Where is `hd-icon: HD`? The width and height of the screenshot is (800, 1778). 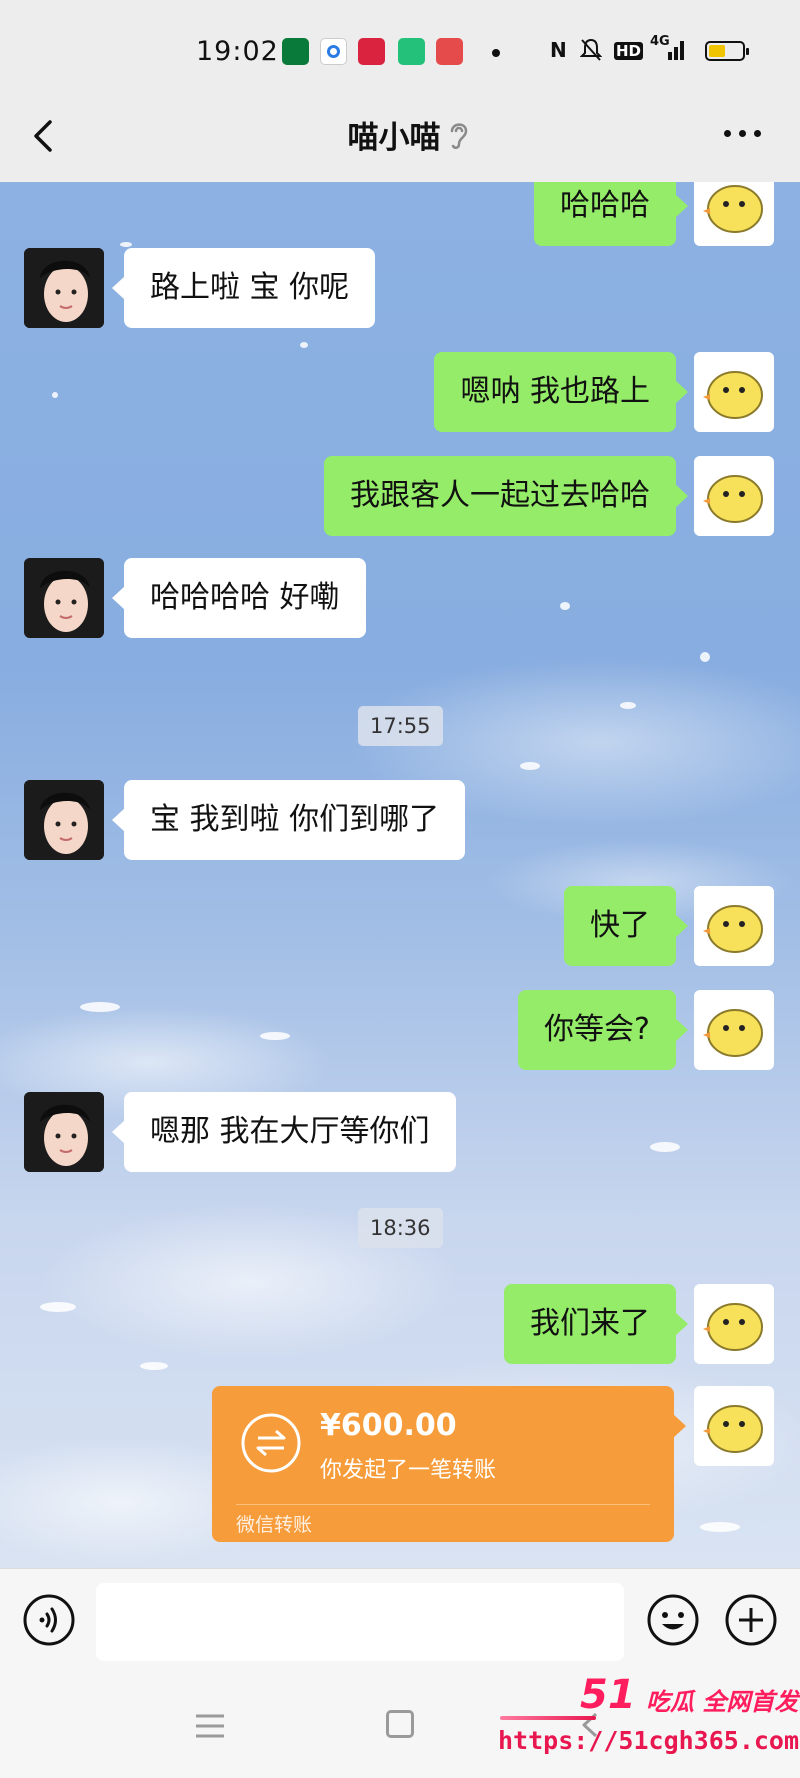 hd-icon: HD is located at coordinates (629, 51).